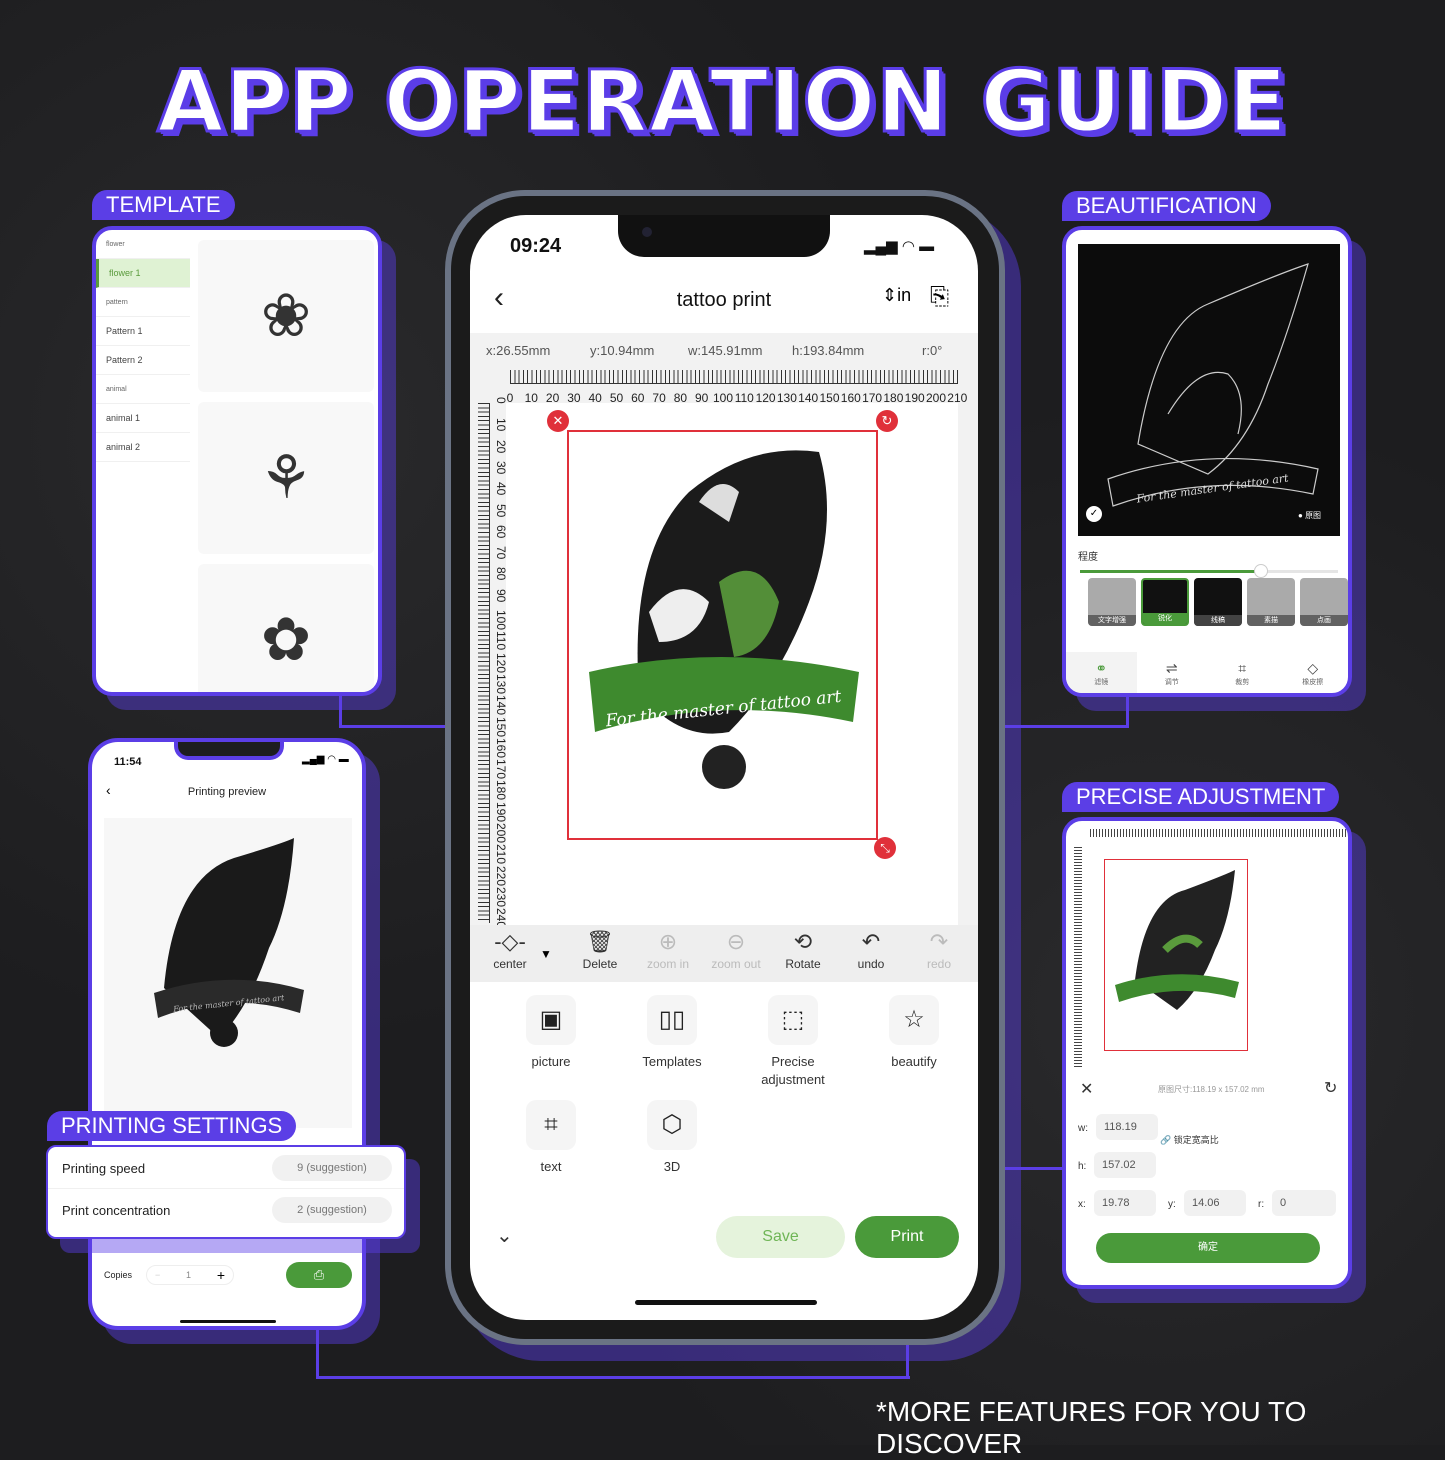 This screenshot has width=1445, height=1460. I want to click on feature-icon: ⬚, so click(793, 1020).